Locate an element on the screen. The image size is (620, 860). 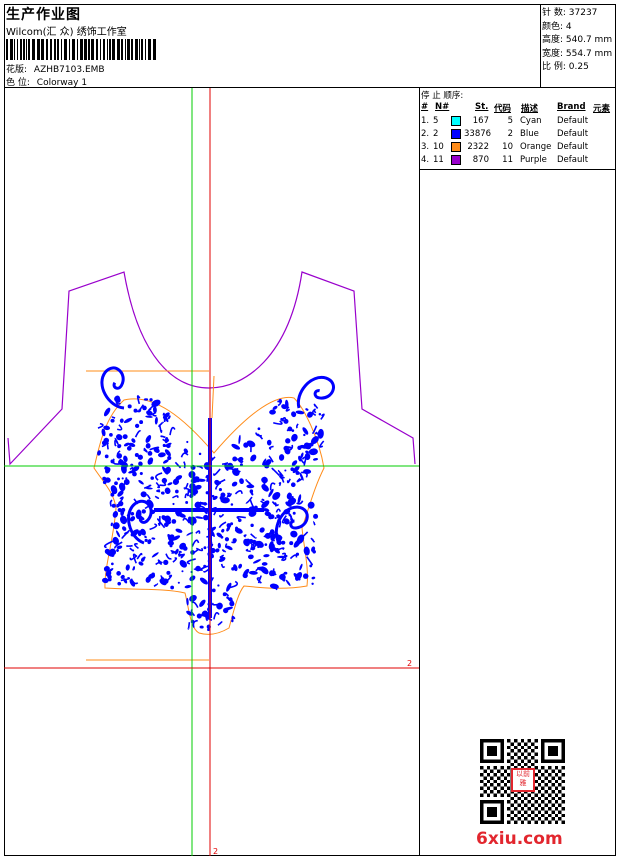
design-row: 花版: AZHB7103.EMB is located at coordinates (55, 68).